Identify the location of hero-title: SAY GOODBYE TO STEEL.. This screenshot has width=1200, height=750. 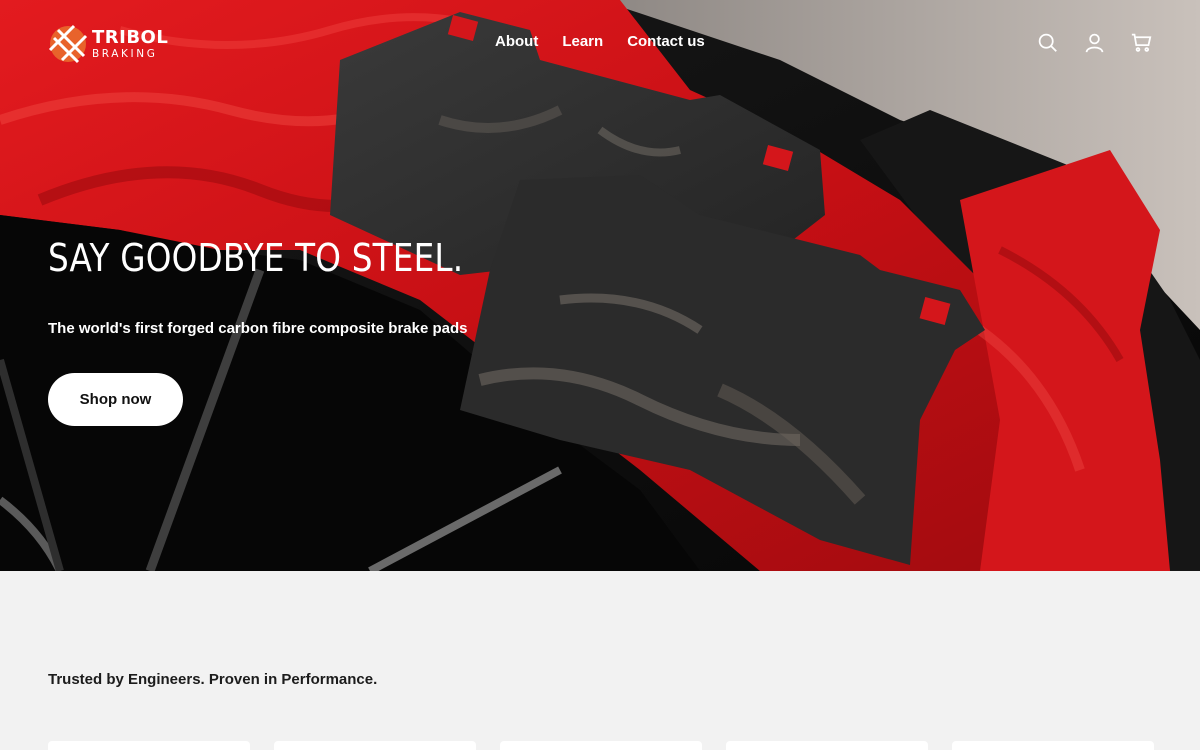
(256, 258).